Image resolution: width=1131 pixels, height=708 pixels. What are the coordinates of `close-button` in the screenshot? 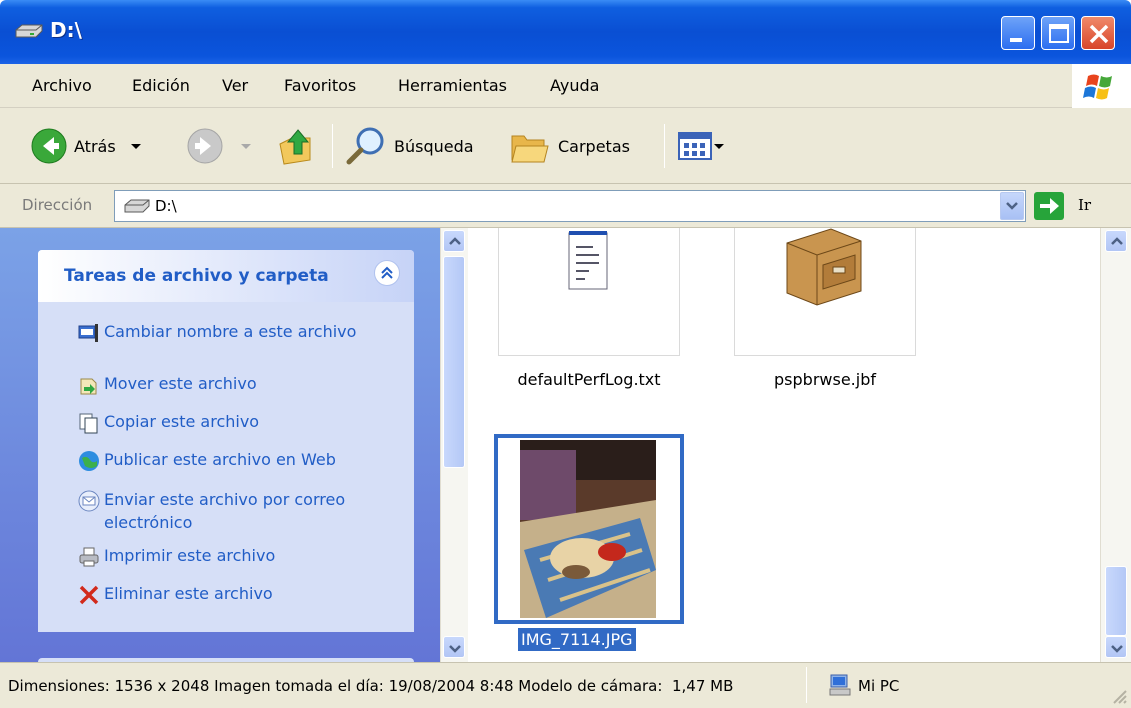 It's located at (1098, 33).